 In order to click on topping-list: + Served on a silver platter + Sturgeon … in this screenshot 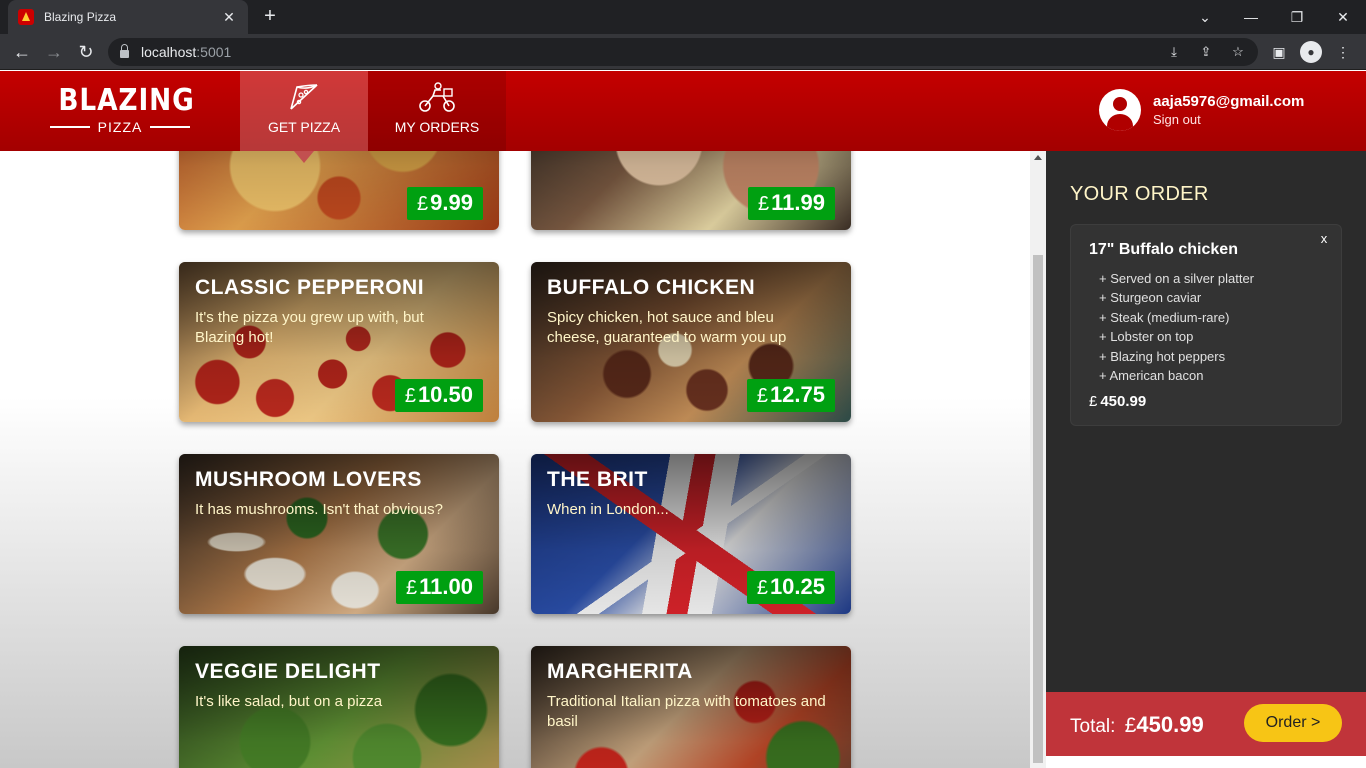, I will do `click(1176, 327)`.